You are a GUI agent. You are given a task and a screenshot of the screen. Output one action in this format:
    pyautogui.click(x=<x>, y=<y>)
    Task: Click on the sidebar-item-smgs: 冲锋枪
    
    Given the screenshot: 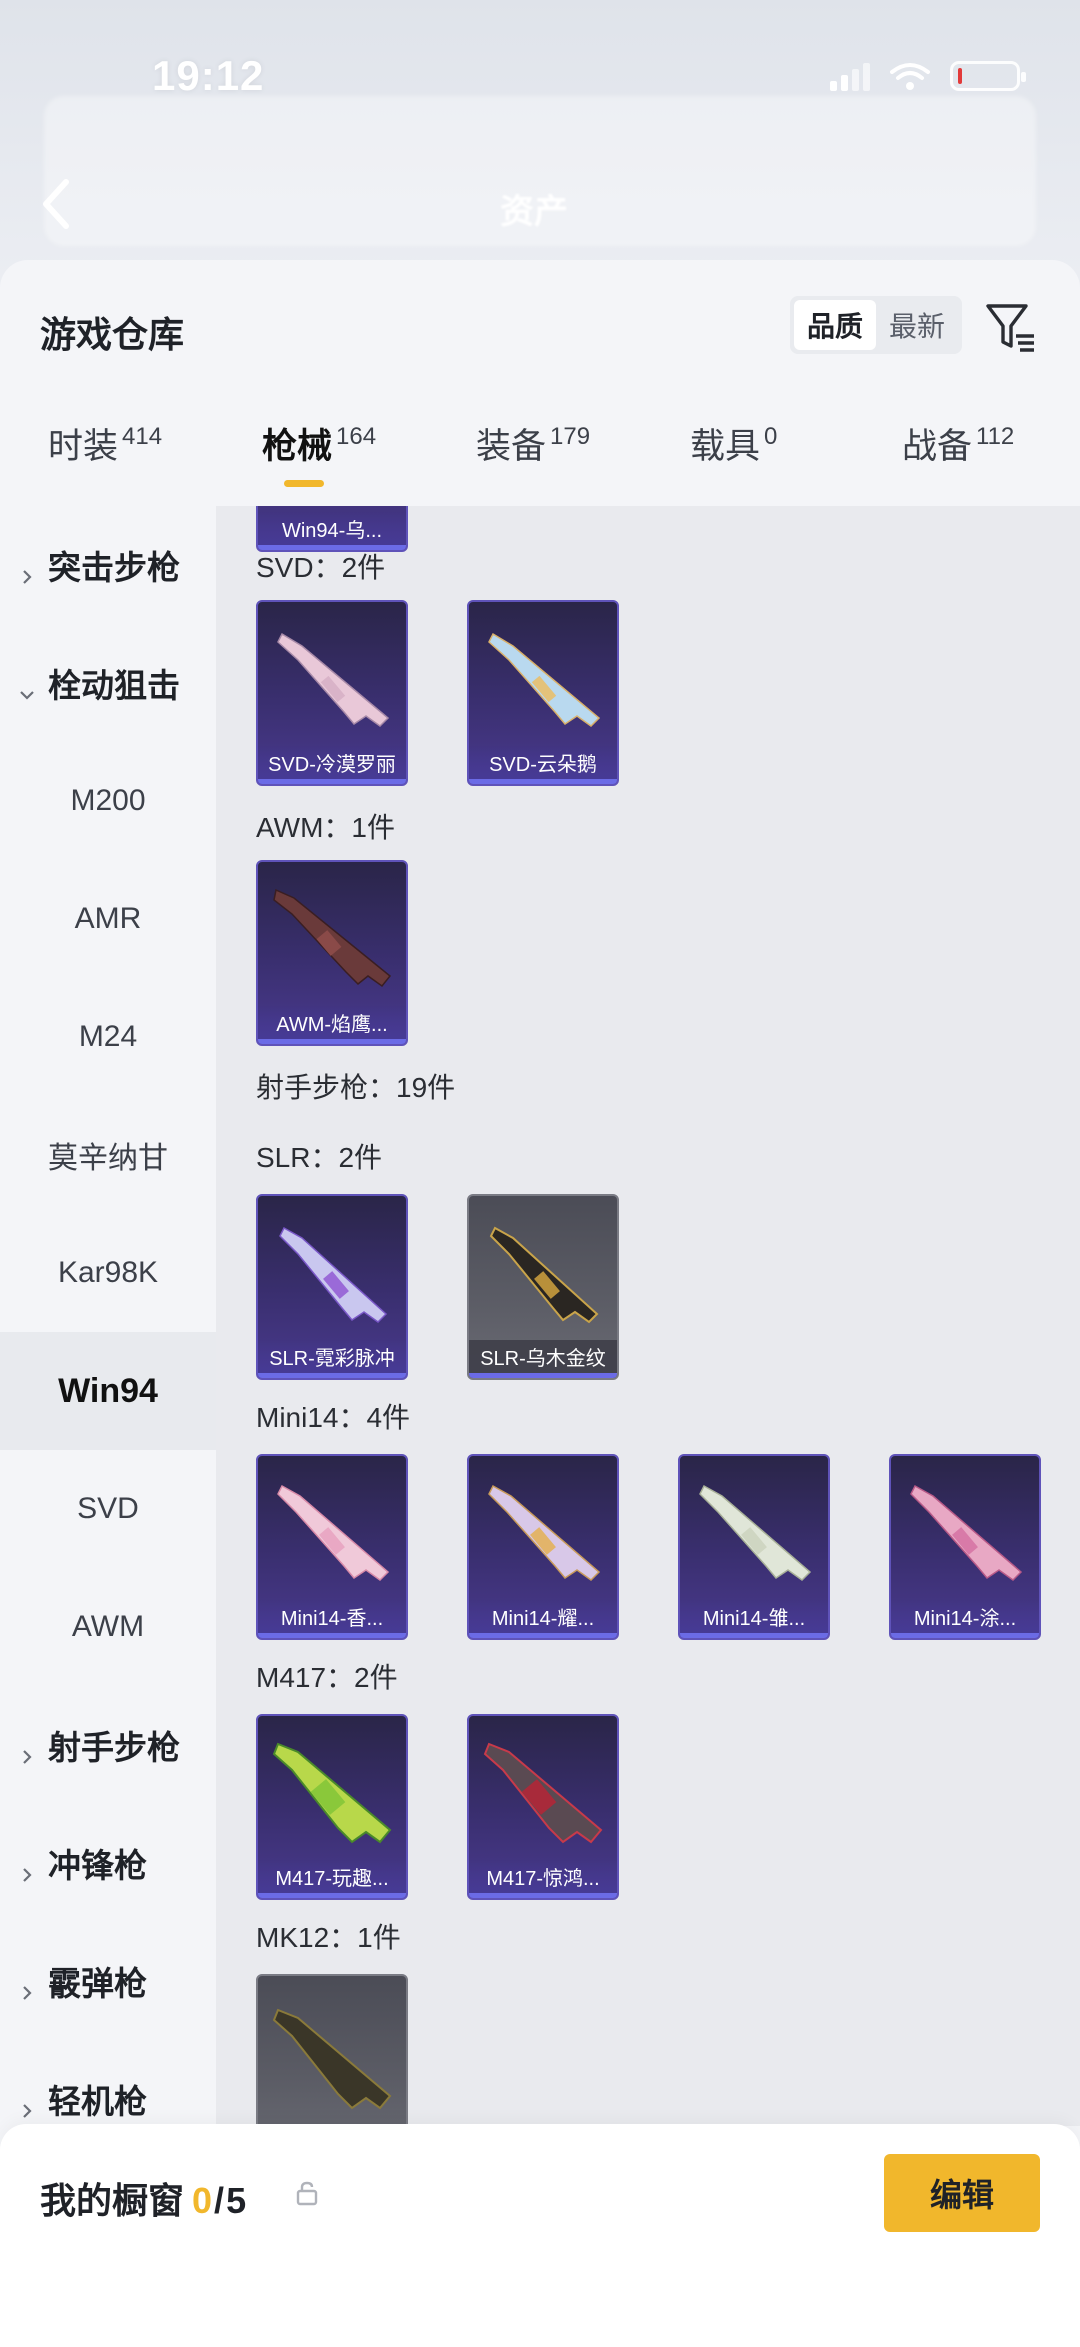 What is the action you would take?
    pyautogui.click(x=108, y=1863)
    